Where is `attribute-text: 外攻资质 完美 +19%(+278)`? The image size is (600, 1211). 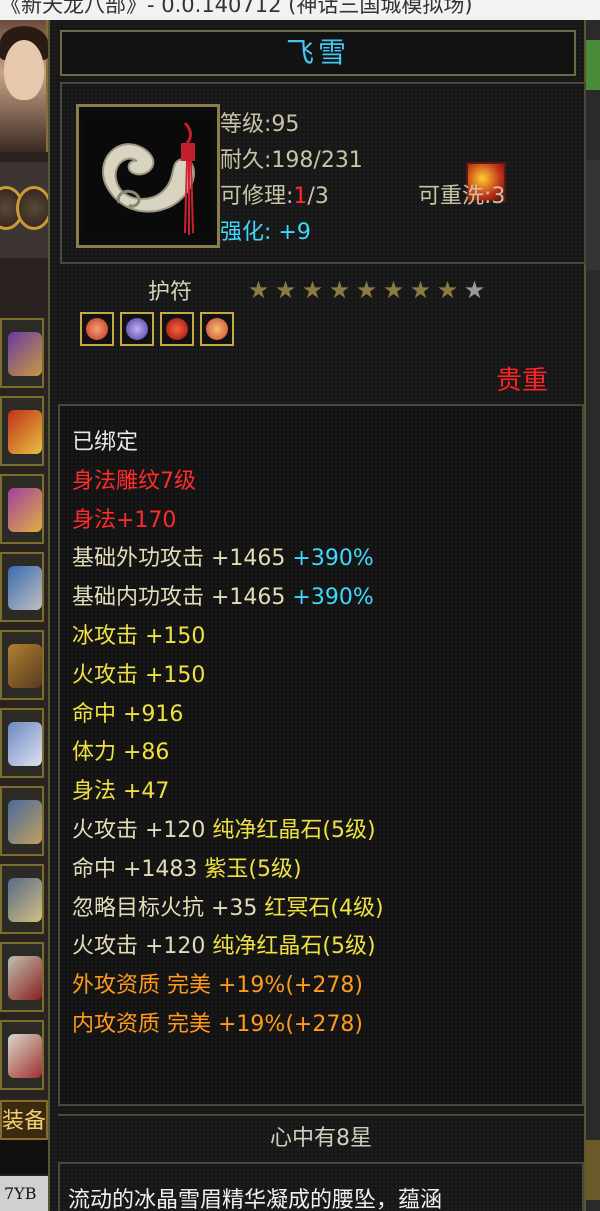 attribute-text: 外攻资质 完美 +19%(+278) is located at coordinates (217, 986).